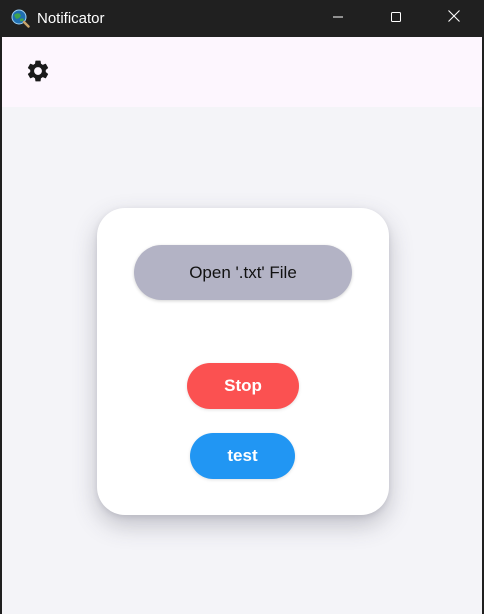 This screenshot has width=484, height=614. I want to click on globe-magnifier-icon, so click(20, 18).